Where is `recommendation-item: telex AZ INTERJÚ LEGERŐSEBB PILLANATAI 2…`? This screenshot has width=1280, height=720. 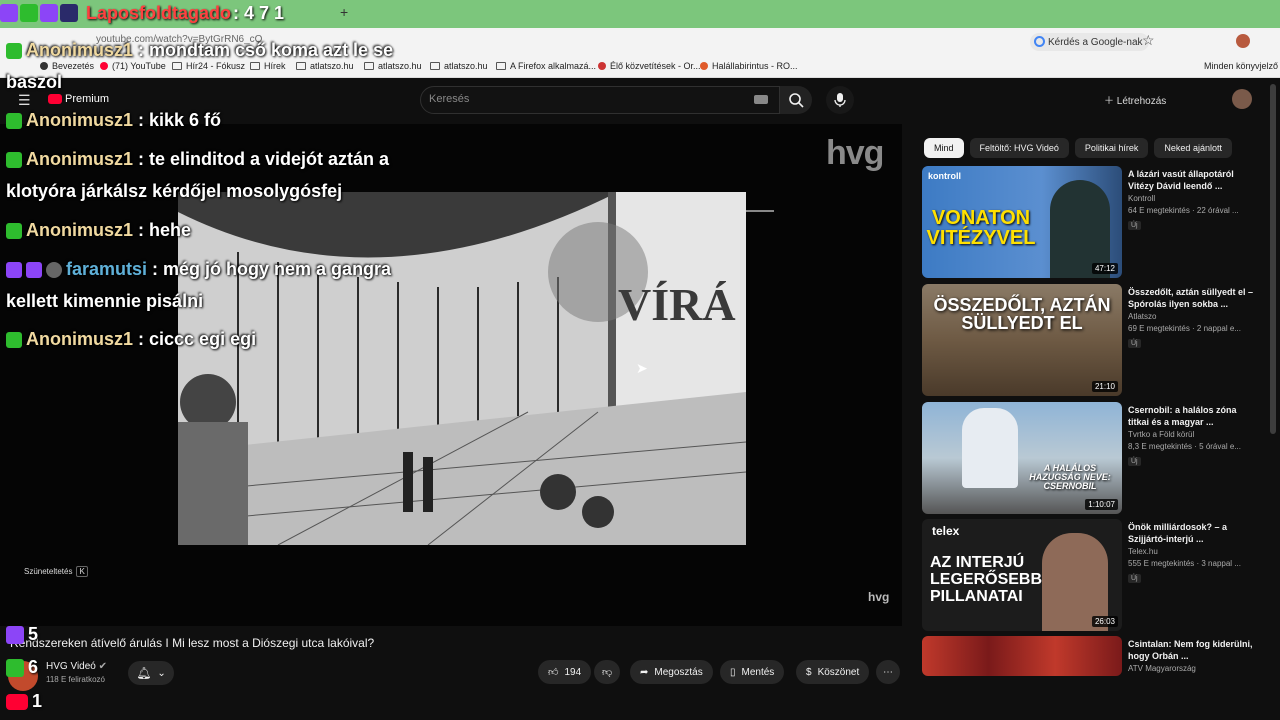 recommendation-item: telex AZ INTERJÚ LEGERŐSEBB PILLANATAI 2… is located at coordinates (1092, 575).